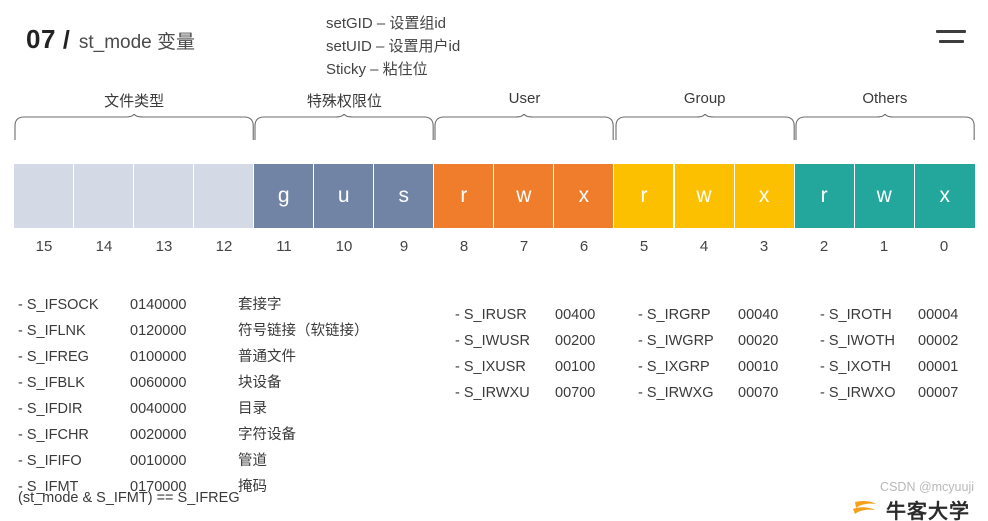  I want to click on bit-index-6: 6, so click(584, 246).